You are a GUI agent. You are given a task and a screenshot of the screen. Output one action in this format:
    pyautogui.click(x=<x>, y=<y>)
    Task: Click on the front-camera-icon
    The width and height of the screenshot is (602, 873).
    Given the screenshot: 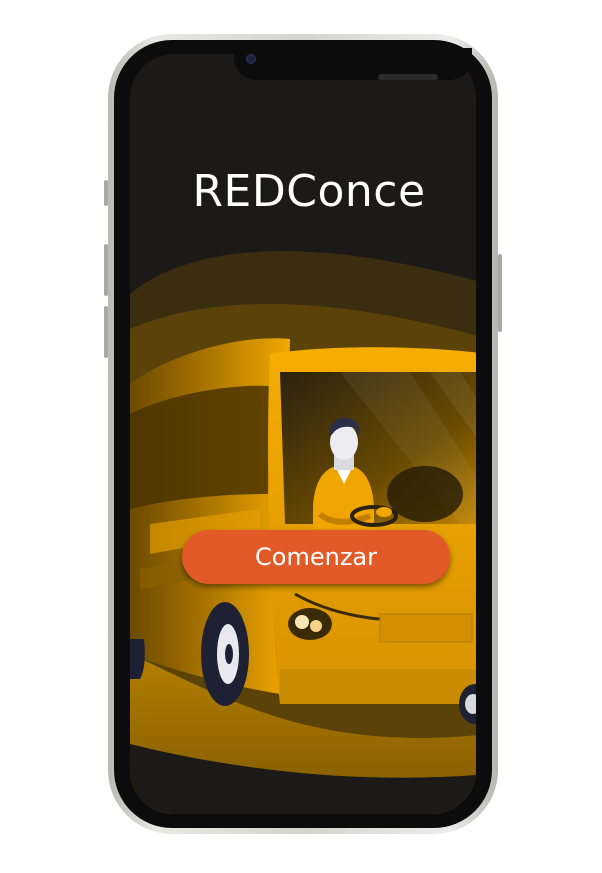 What is the action you would take?
    pyautogui.click(x=251, y=59)
    